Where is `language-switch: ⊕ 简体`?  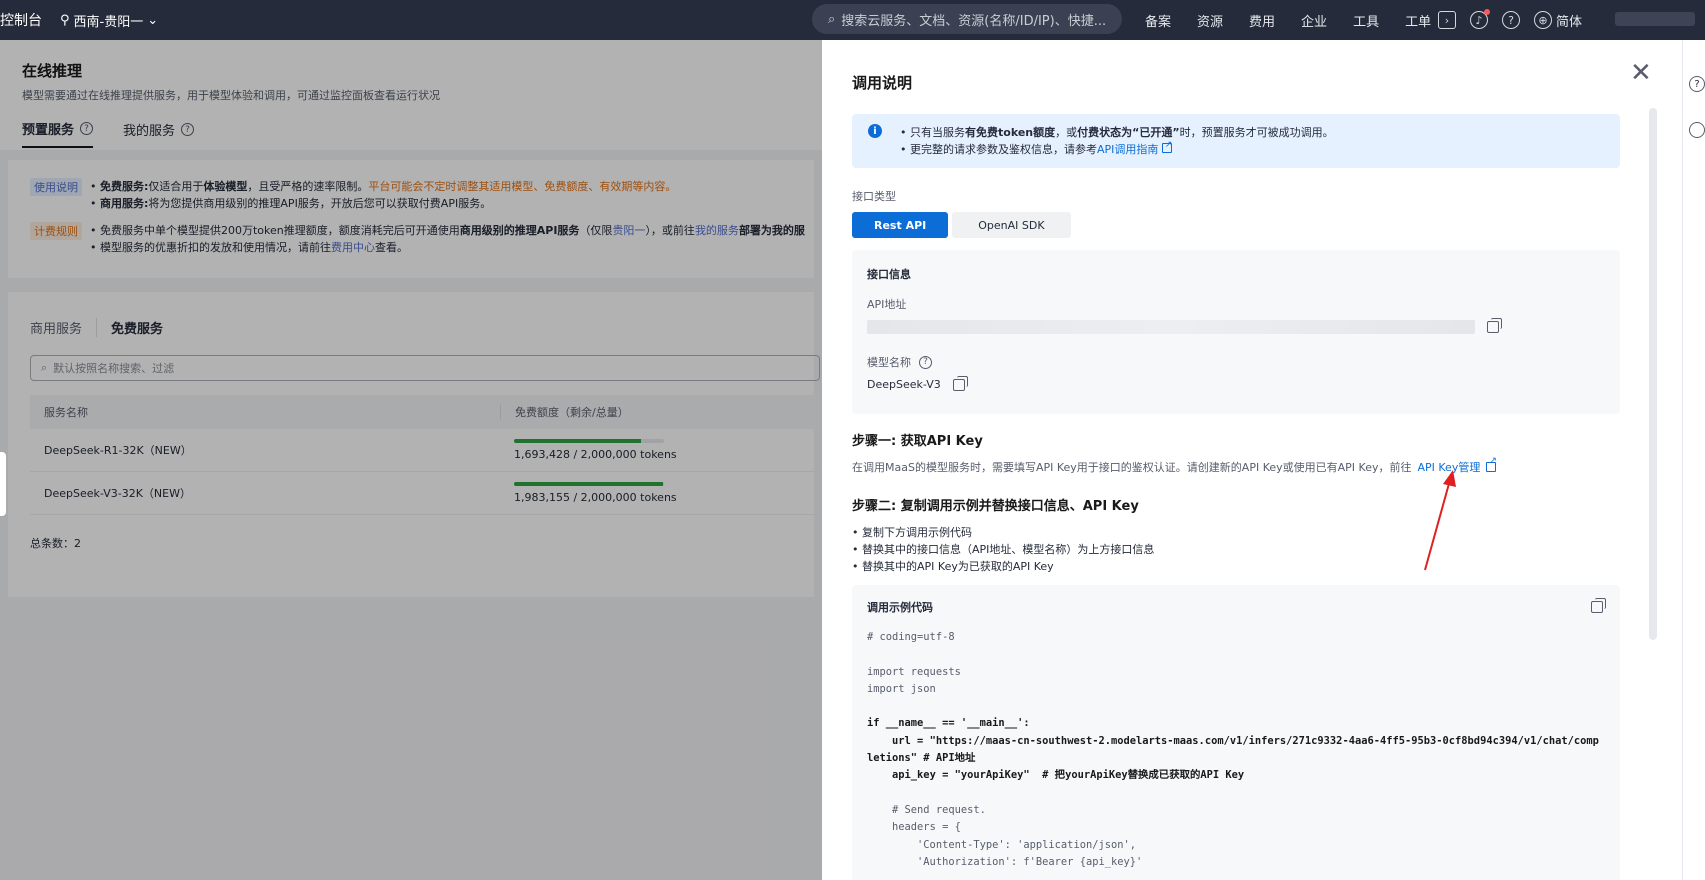
language-switch: ⊕ 简体 is located at coordinates (1558, 20).